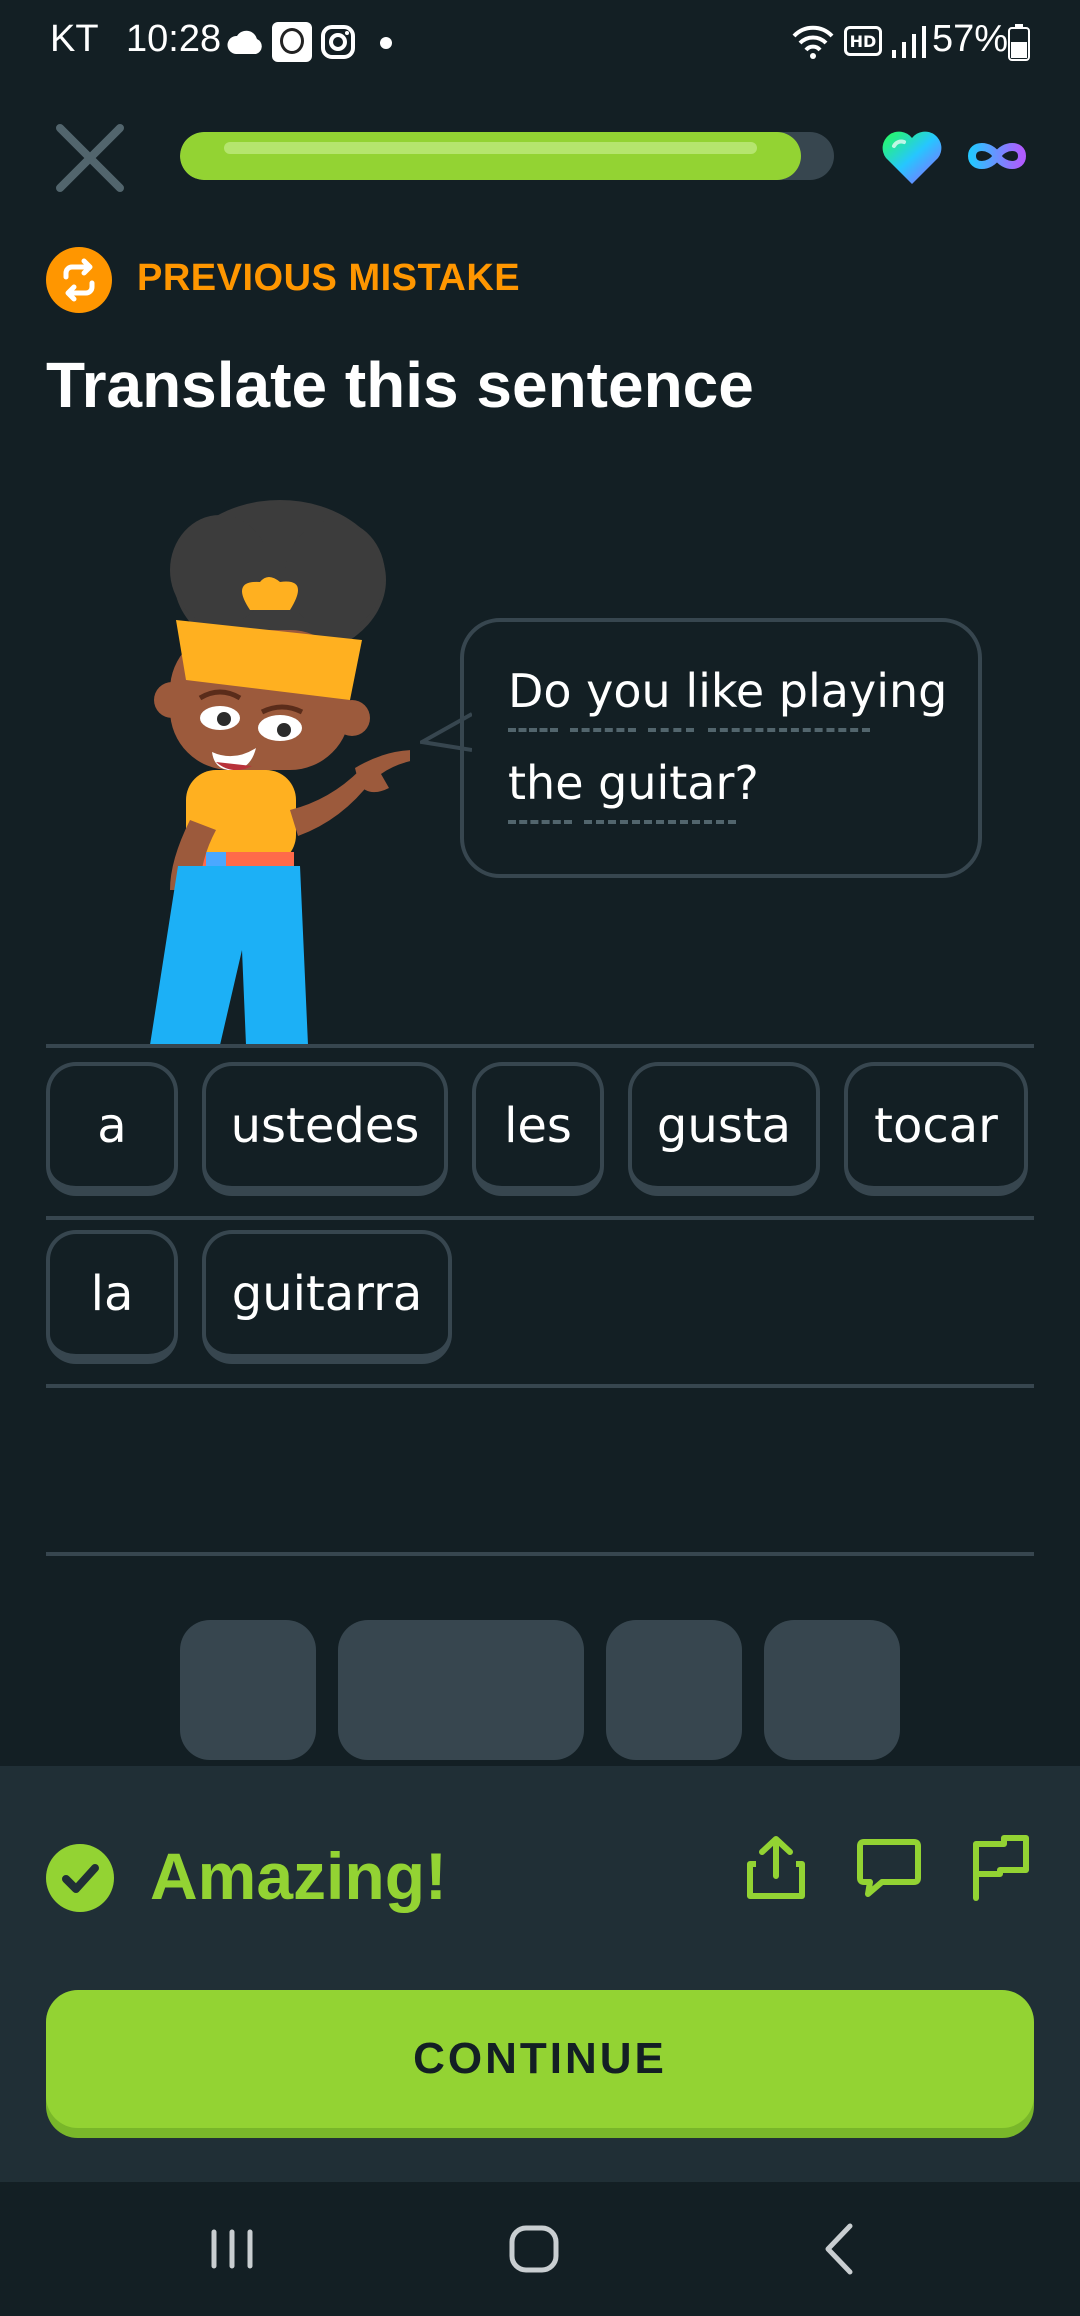  What do you see at coordinates (80, 1878) in the screenshot?
I see `check-icon` at bounding box center [80, 1878].